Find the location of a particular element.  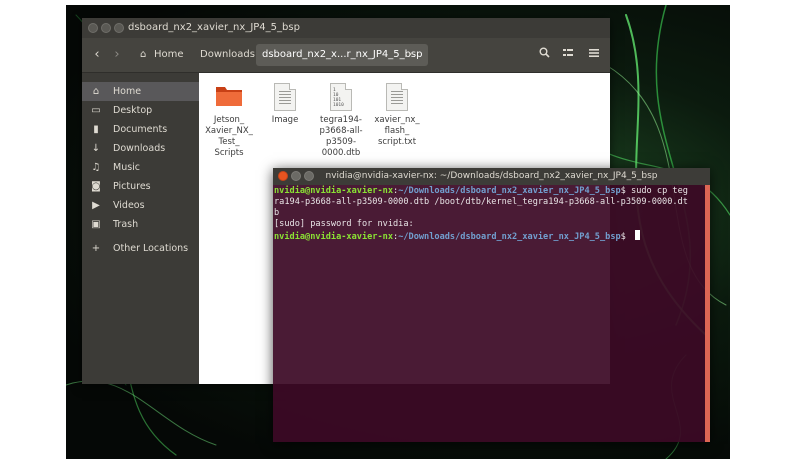

file-name-line: 0000.dtb is located at coordinates (341, 153).